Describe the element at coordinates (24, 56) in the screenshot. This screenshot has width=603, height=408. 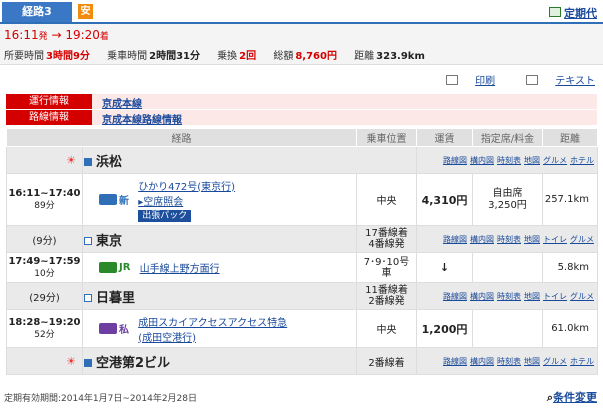
I see `required-label: 所要時間` at that location.